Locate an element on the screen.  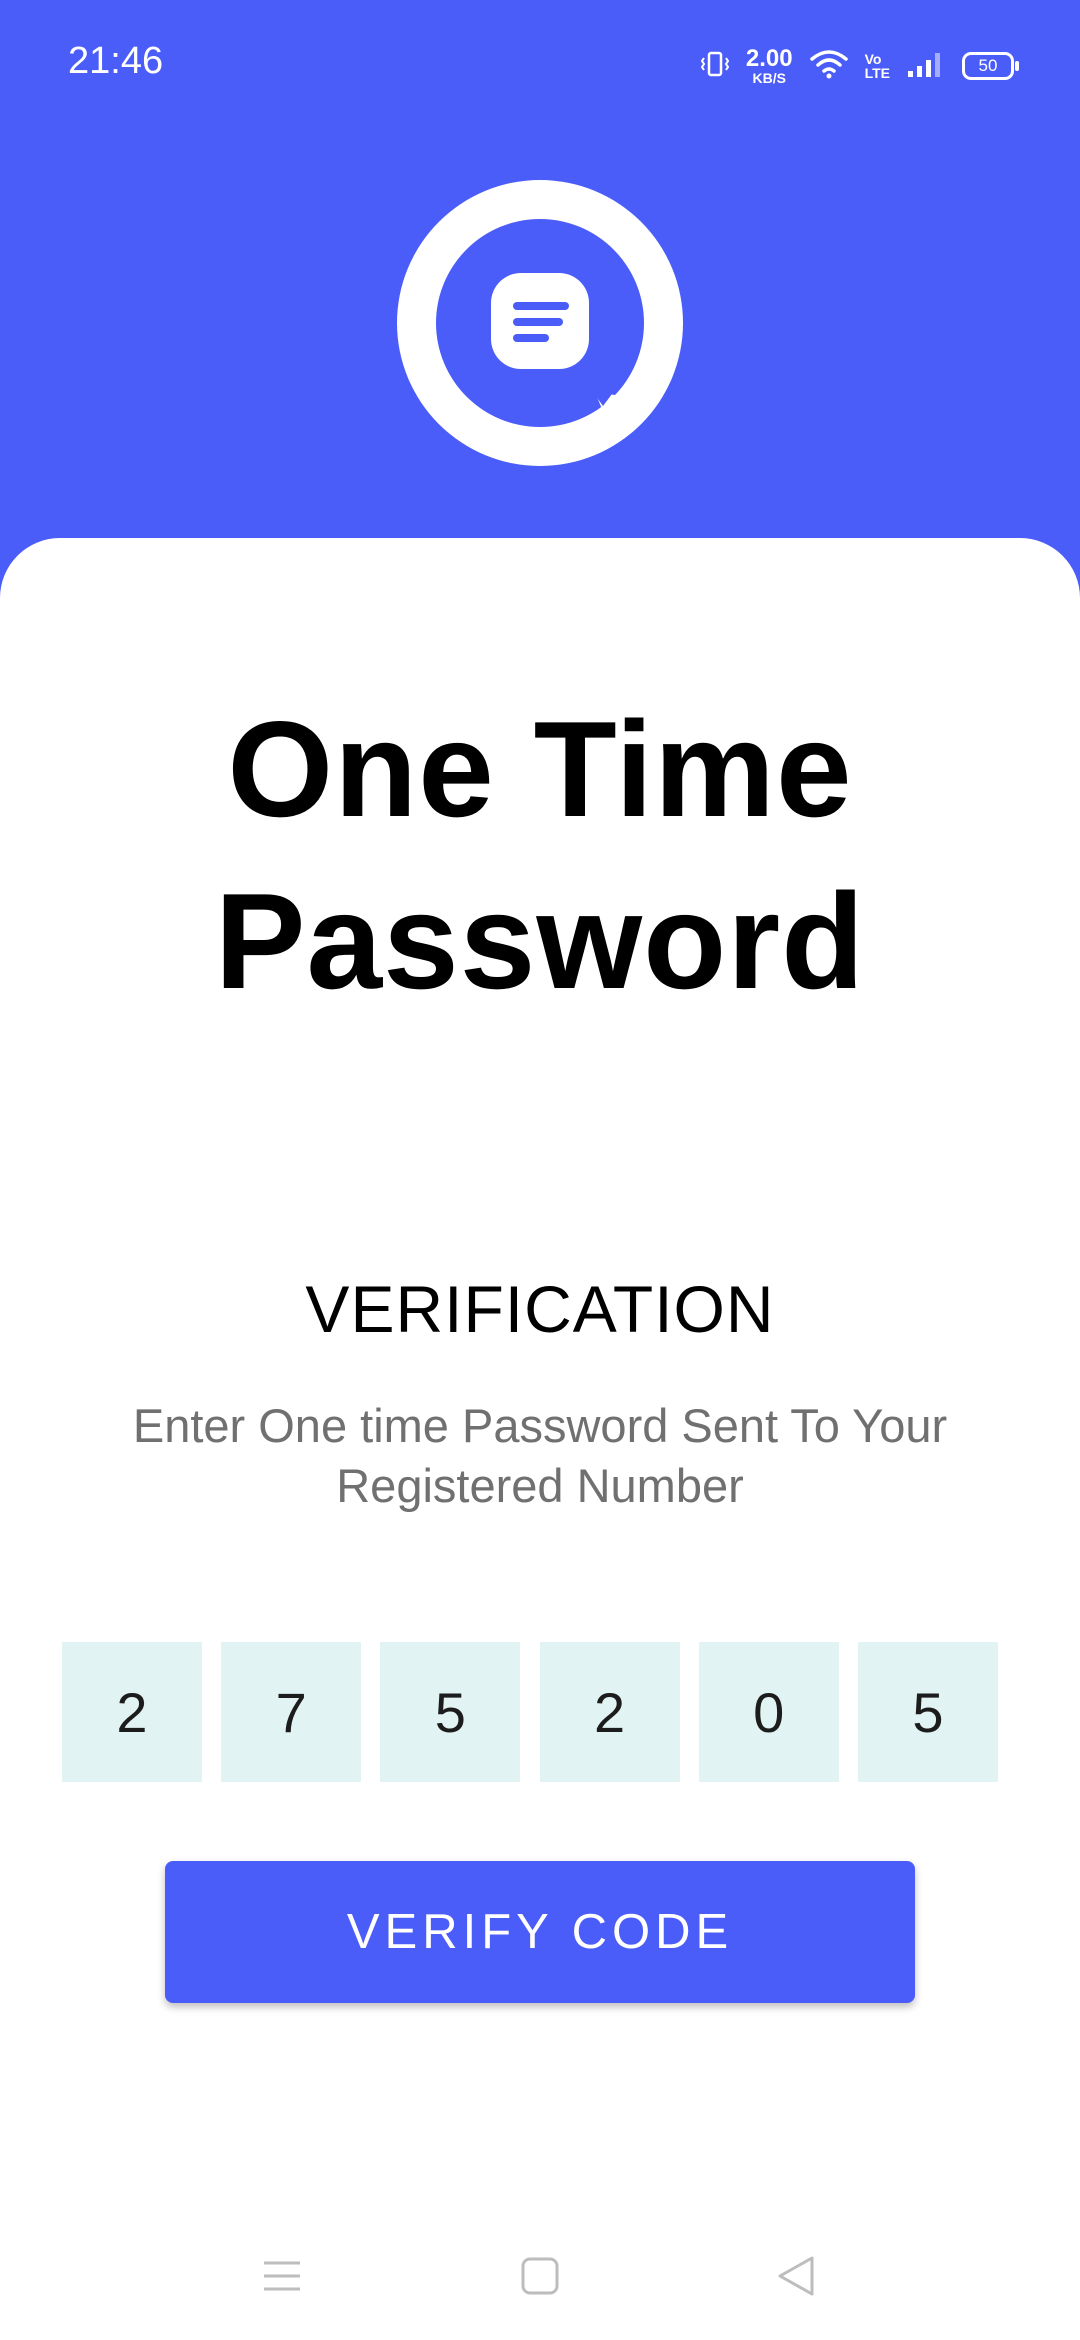
network-speed: 2.00 KB/S is located at coordinates (769, 65).